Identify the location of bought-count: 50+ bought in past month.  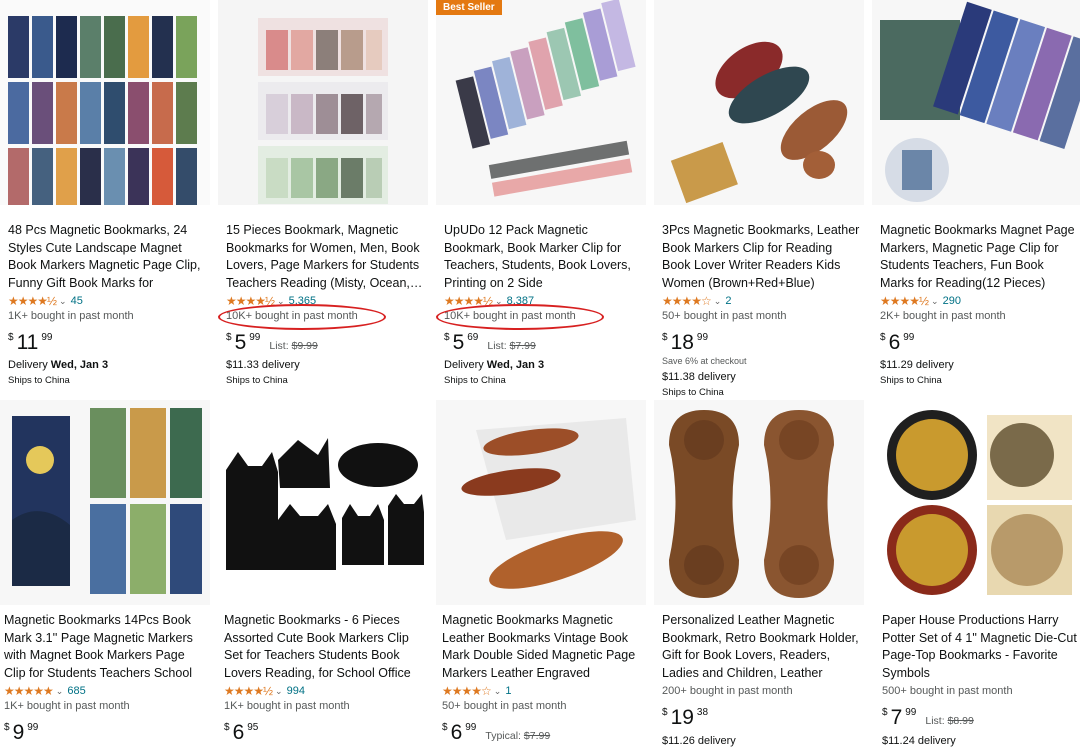
(504, 706).